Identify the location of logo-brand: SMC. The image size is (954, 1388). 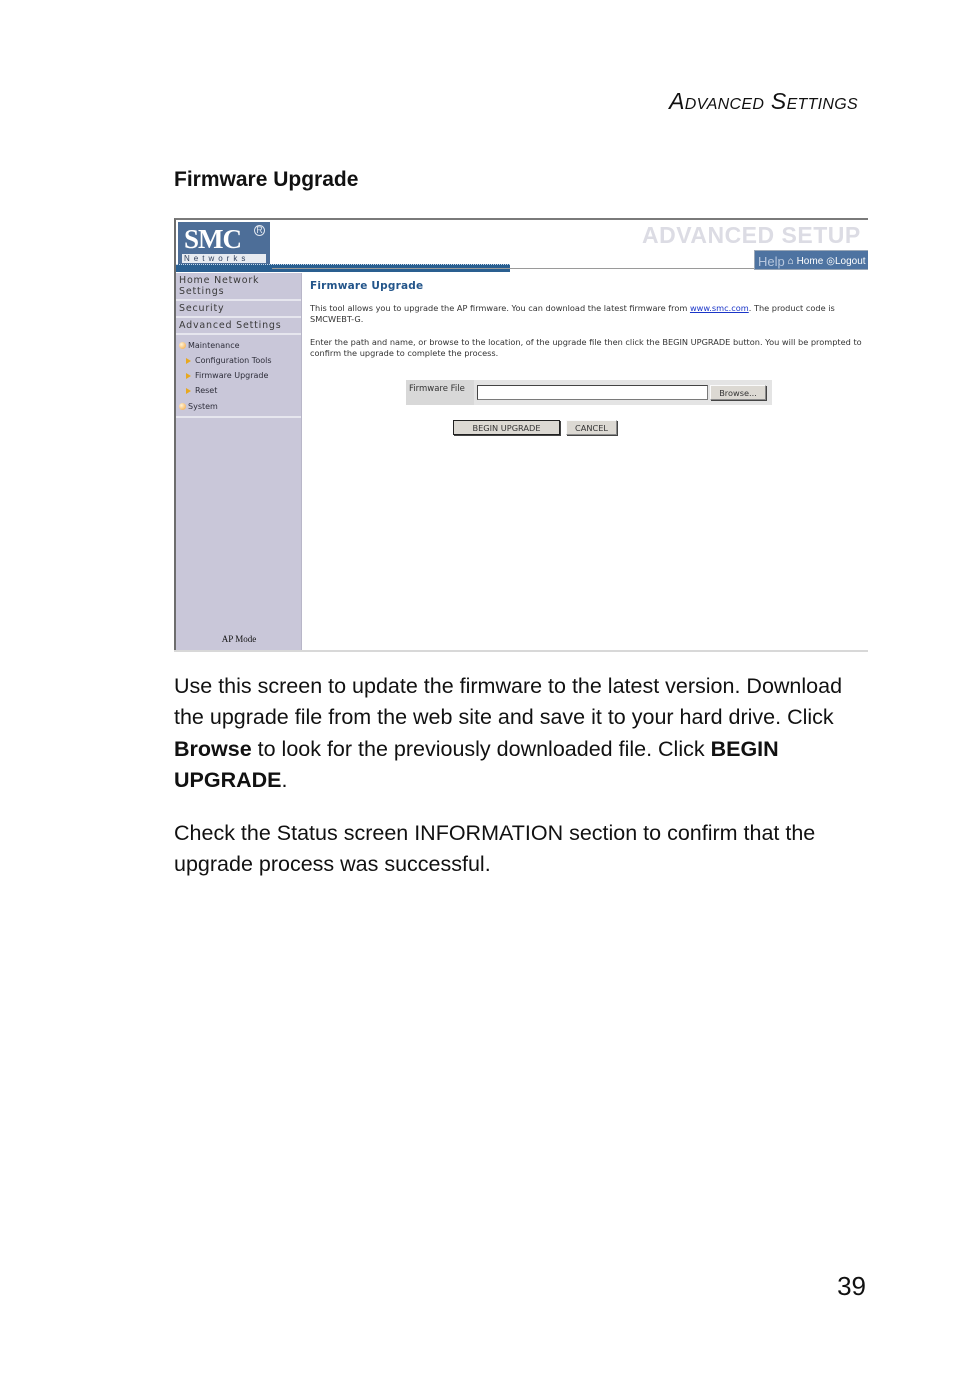
(213, 239).